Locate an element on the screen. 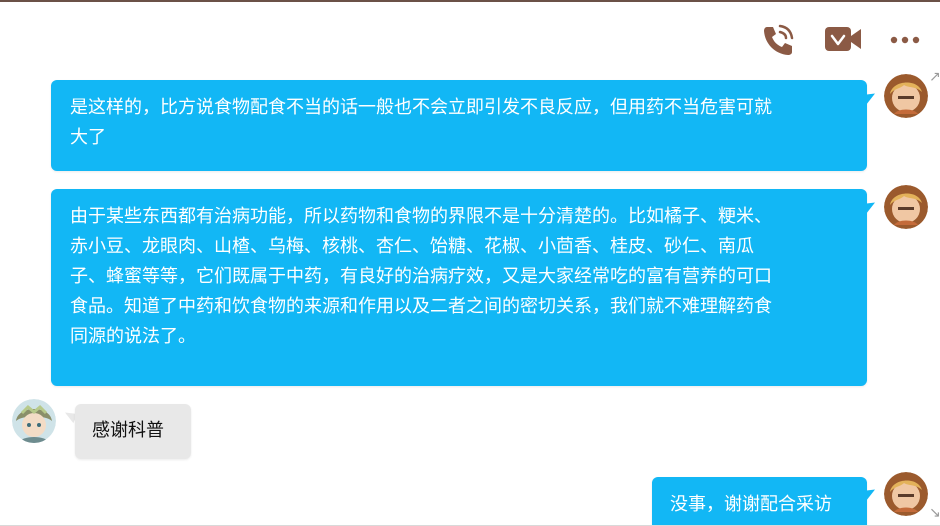 Image resolution: width=940 pixels, height=526 pixels. voice-call-button is located at coordinates (778, 40).